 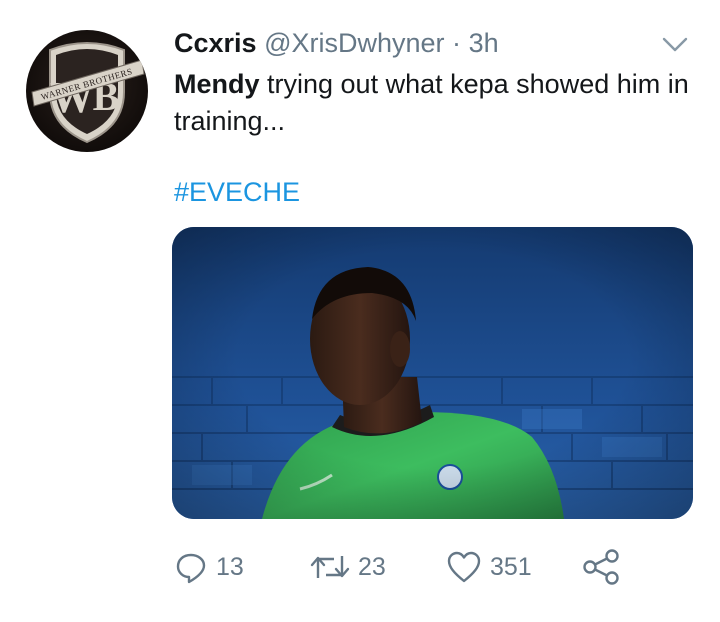 I want to click on author-handle: @XrisDwhyner, so click(x=354, y=43).